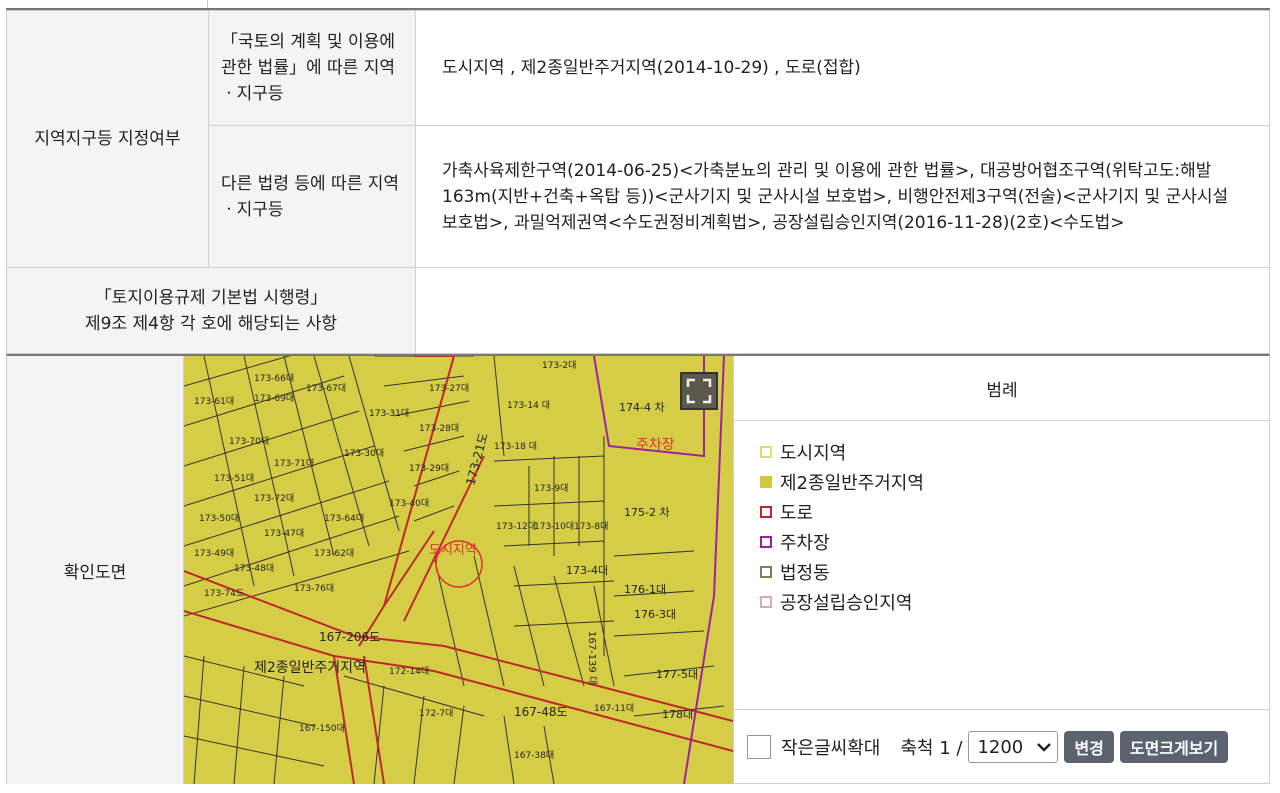  What do you see at coordinates (846, 603) in the screenshot?
I see `legend-label-factory-approval: 공장설립승인지역` at bounding box center [846, 603].